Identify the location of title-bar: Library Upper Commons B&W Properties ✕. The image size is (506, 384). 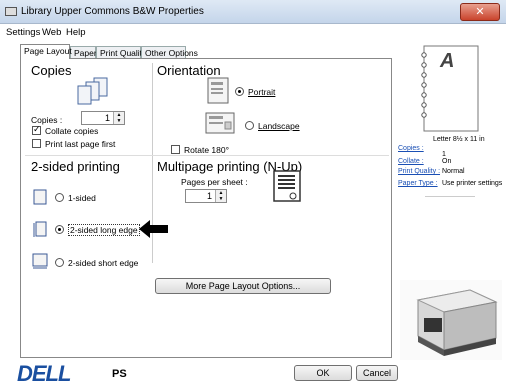
(253, 12).